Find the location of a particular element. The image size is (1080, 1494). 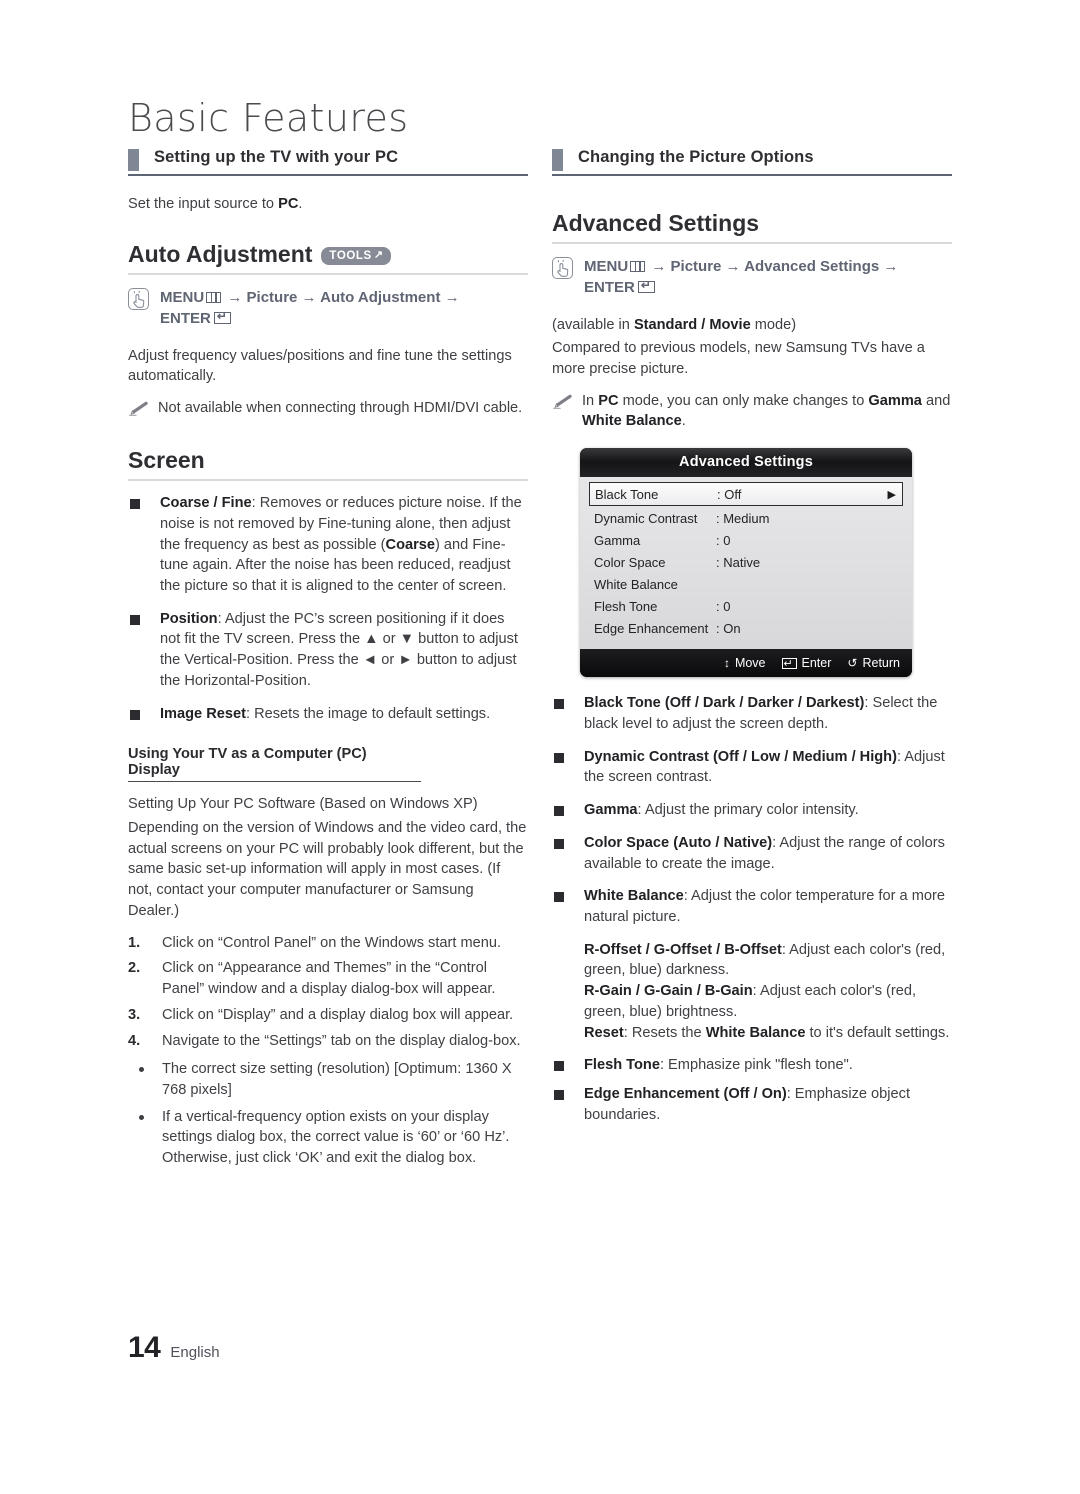

osd-row-value: : Medium is located at coordinates (743, 518).